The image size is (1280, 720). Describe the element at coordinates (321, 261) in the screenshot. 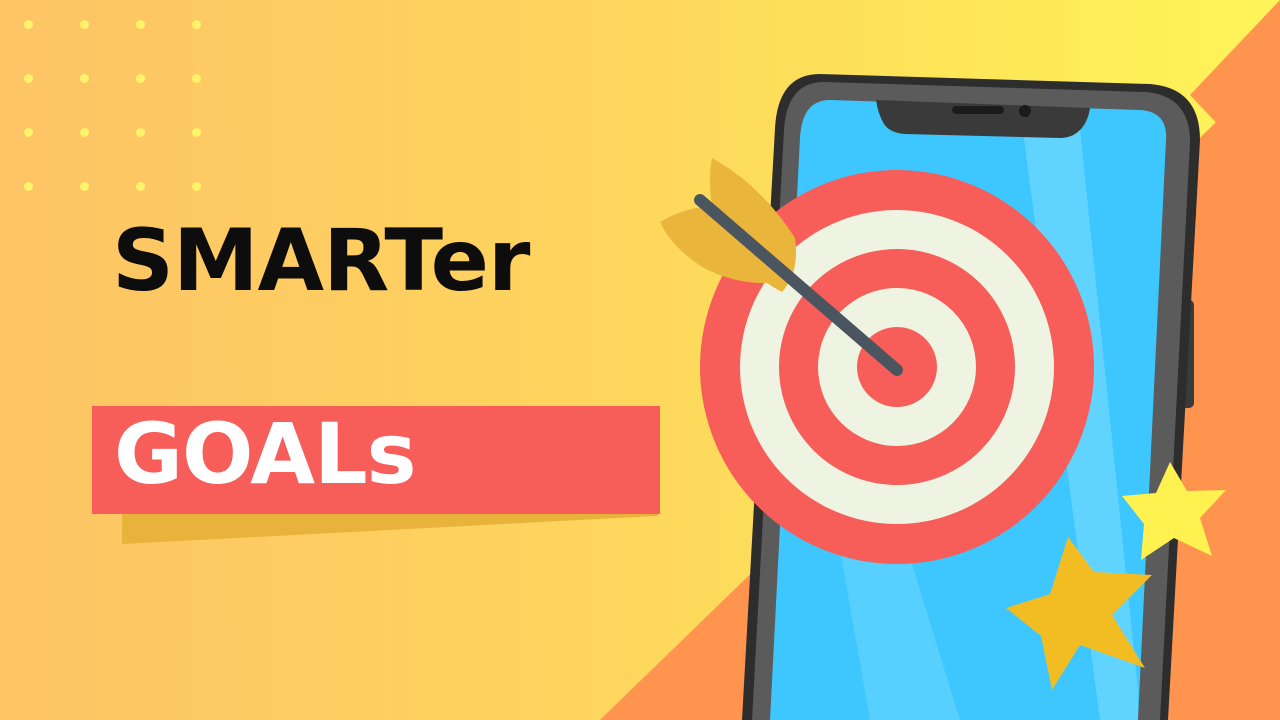

I see `headline-smarter: SMARTer` at that location.